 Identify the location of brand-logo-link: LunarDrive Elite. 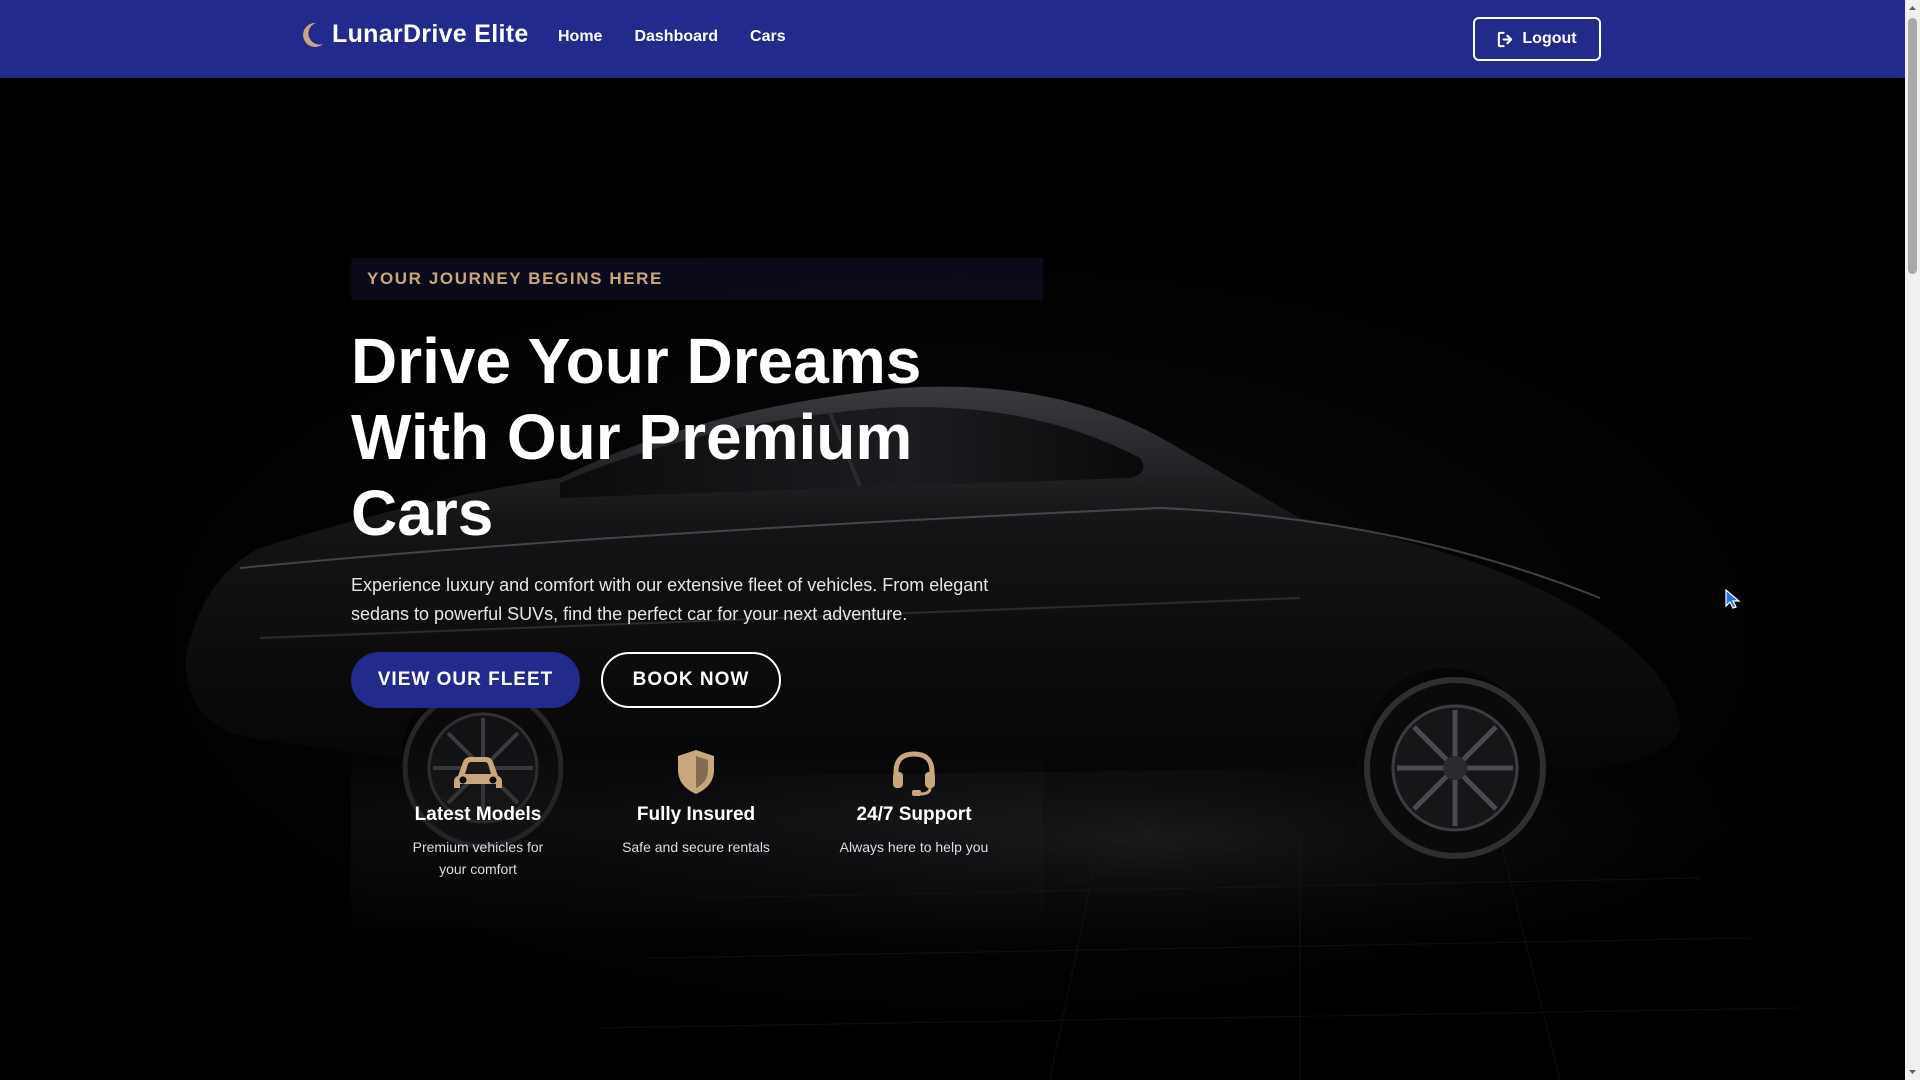
(415, 34).